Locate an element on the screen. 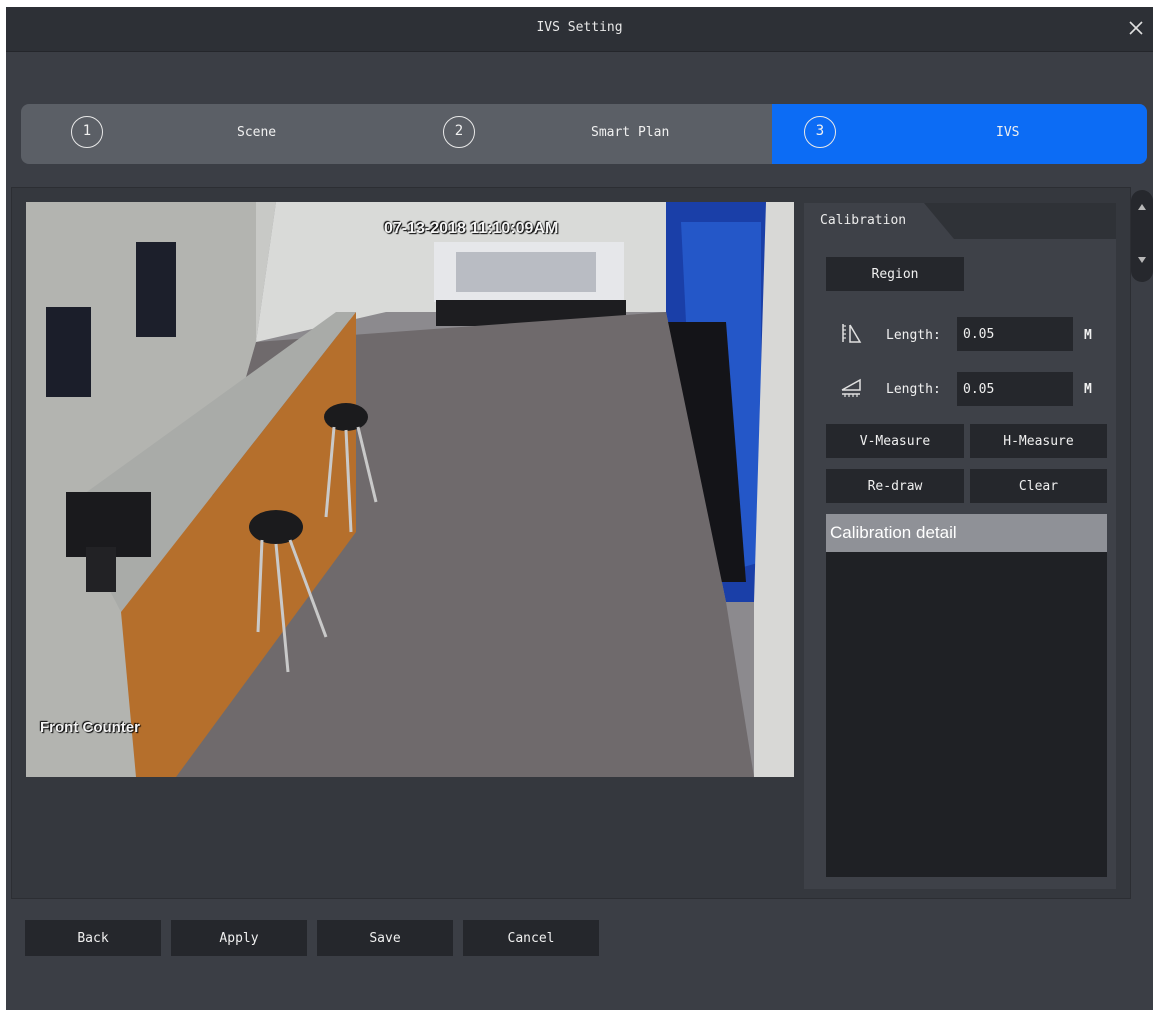 This screenshot has height=1010, width=1153. v-measure-button: V-Measure is located at coordinates (895, 441).